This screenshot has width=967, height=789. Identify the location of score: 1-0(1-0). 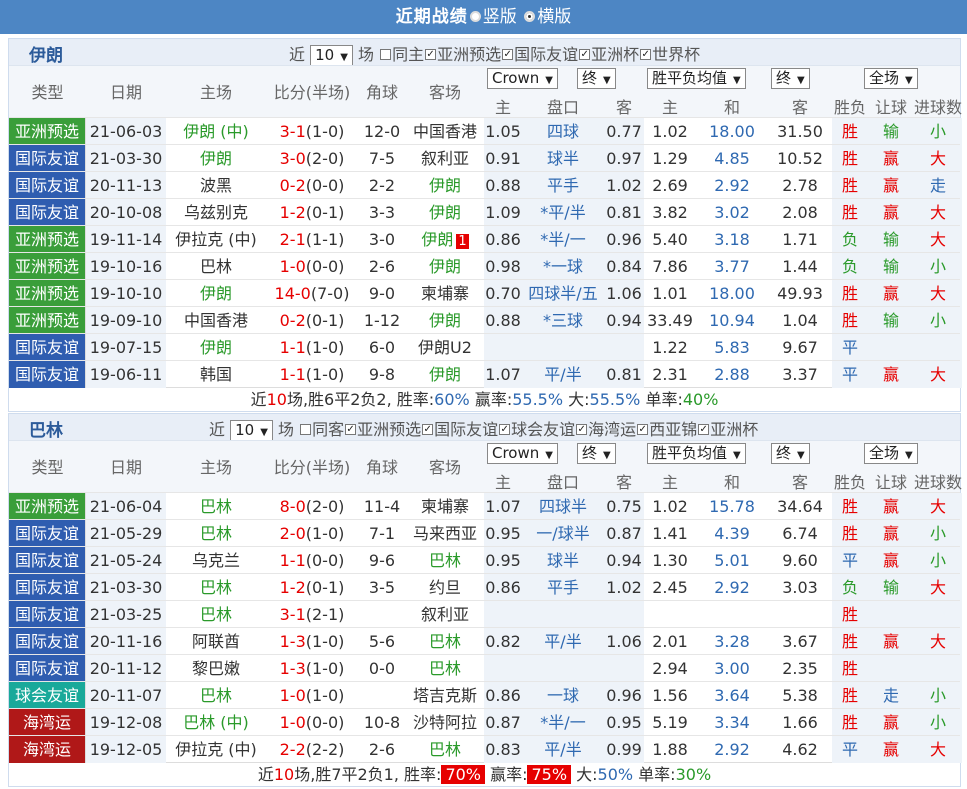
(312, 695).